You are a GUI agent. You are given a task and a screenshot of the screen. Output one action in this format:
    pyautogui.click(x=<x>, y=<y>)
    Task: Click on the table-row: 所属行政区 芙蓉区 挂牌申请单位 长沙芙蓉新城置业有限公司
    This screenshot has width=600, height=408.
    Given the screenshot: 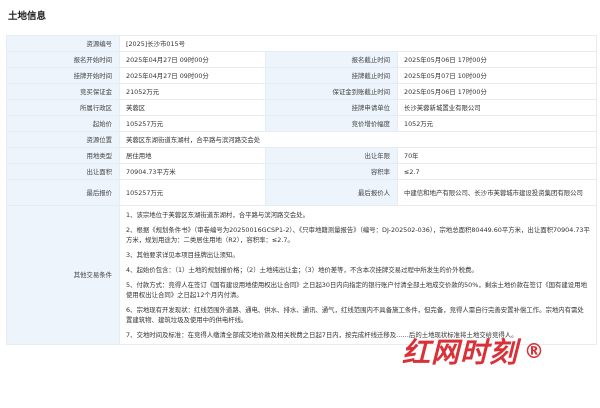 What is the action you would take?
    pyautogui.click(x=302, y=107)
    